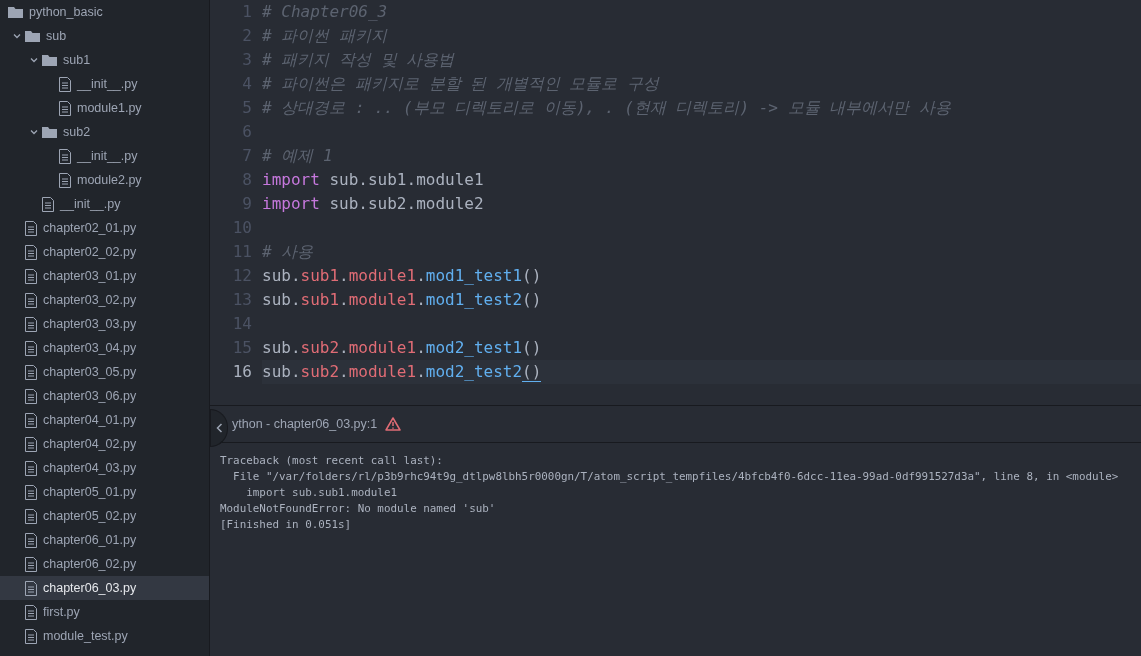 The image size is (1141, 656). Describe the element at coordinates (402, 348) in the screenshot. I see `code-line: sub.sub2.module1.mod2_test1()` at that location.